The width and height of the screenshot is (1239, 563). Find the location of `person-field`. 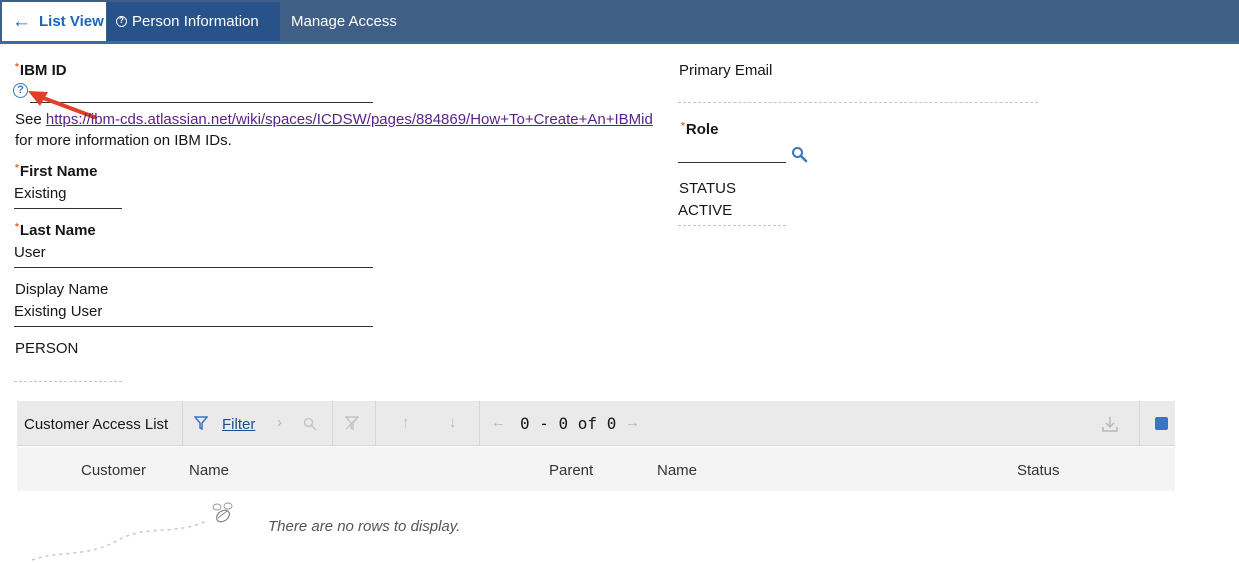

person-field is located at coordinates (68, 381).